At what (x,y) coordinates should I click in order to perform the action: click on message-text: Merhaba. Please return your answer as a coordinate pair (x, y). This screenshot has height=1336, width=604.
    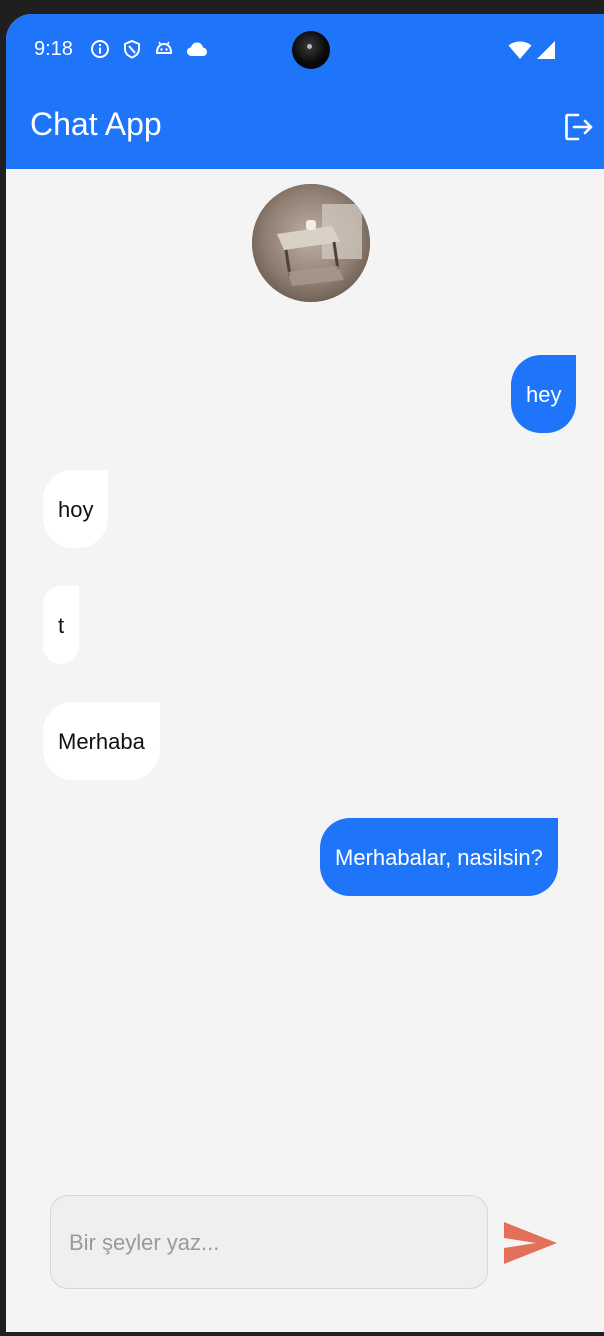
    Looking at the image, I should click on (101, 741).